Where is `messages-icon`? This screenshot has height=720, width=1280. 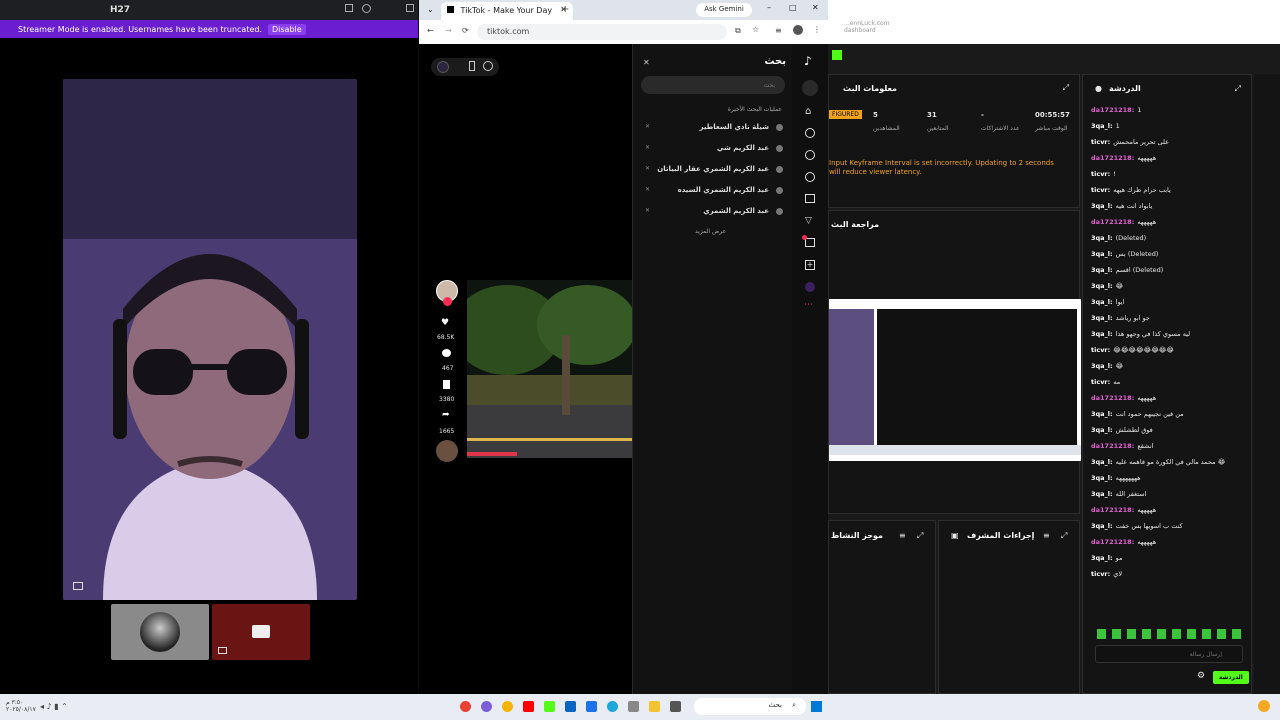
messages-icon is located at coordinates (810, 242).